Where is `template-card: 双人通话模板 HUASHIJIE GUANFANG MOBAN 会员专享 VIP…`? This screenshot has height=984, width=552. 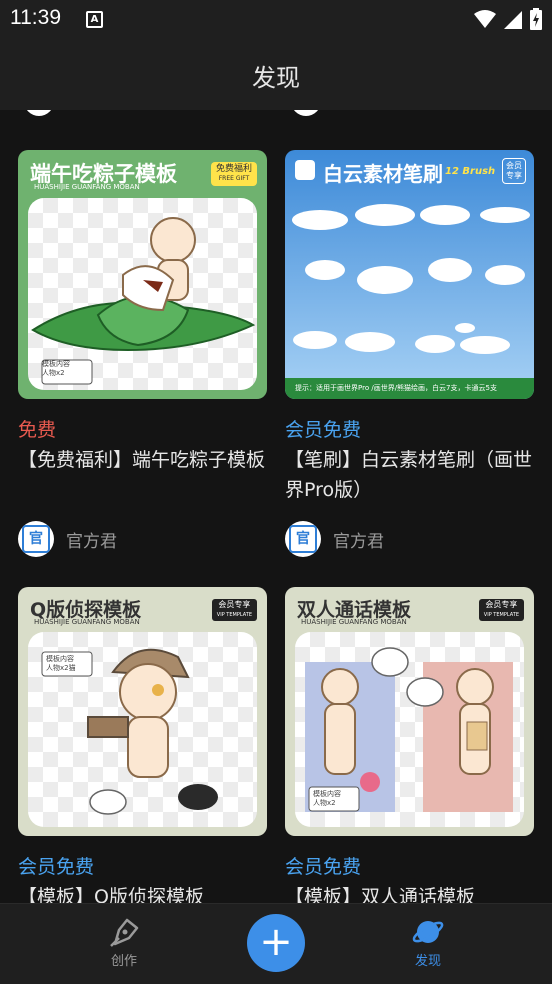
template-card: 双人通话模板 HUASHIJIE GUANFANG MOBAN 会员专享 VIP… is located at coordinates (409, 745).